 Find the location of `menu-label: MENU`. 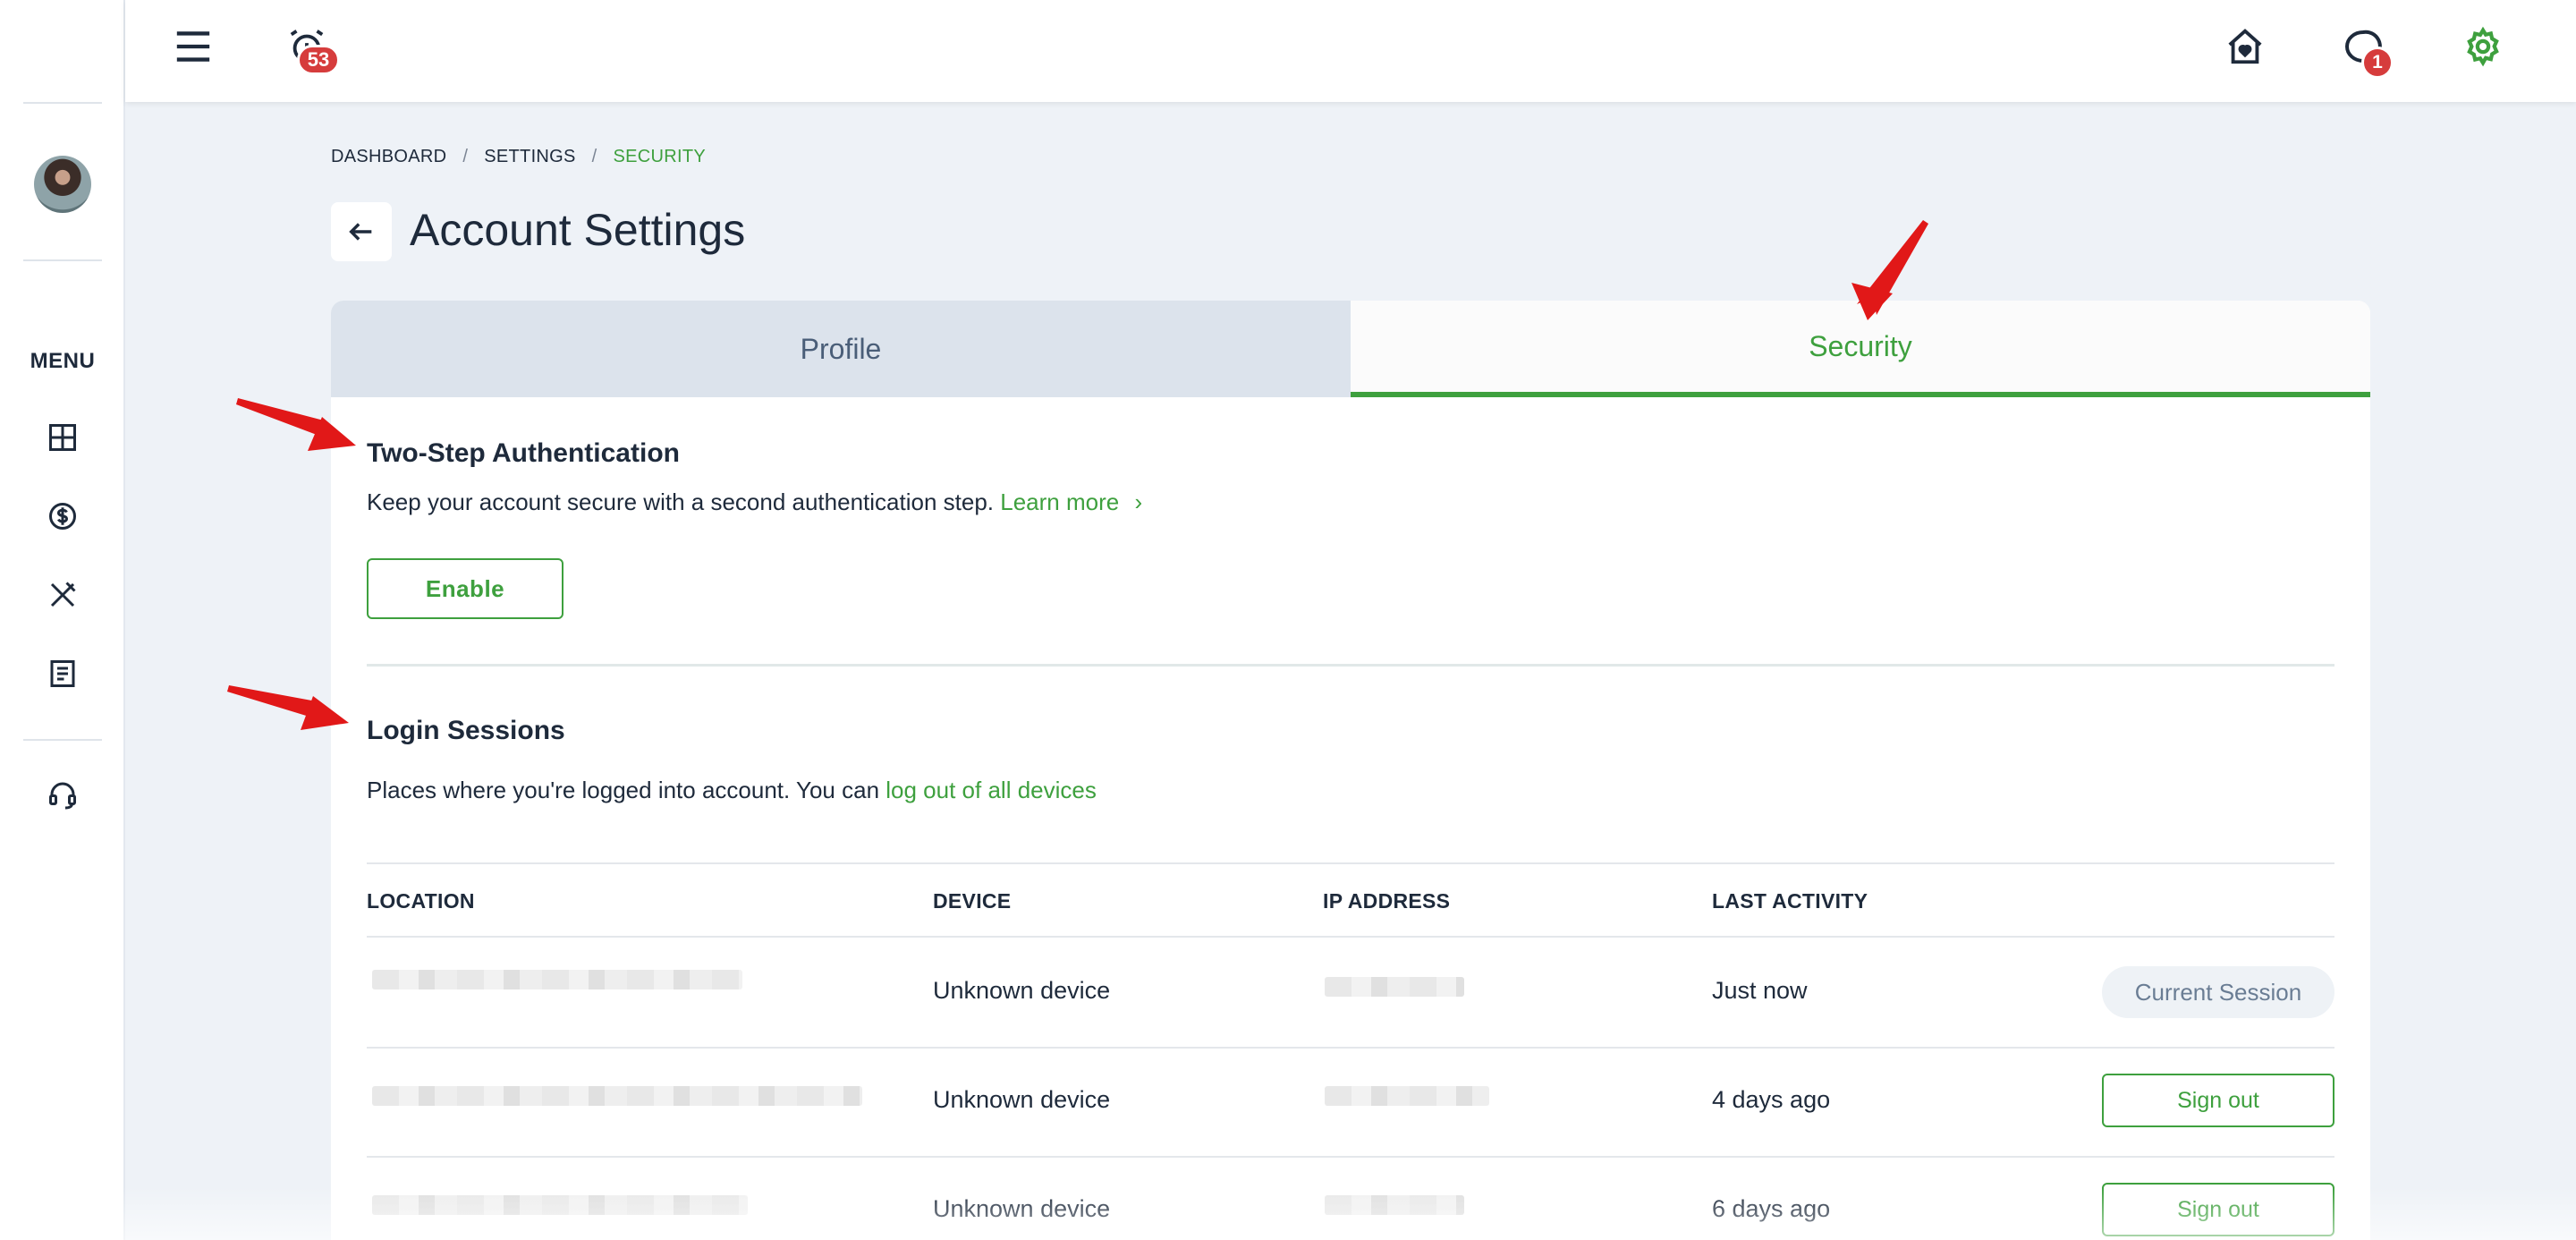

menu-label: MENU is located at coordinates (63, 361).